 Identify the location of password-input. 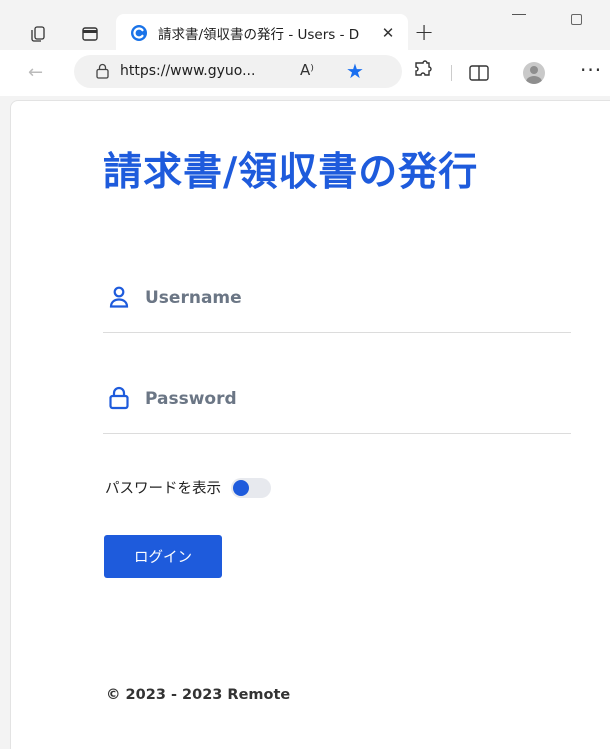
(345, 399).